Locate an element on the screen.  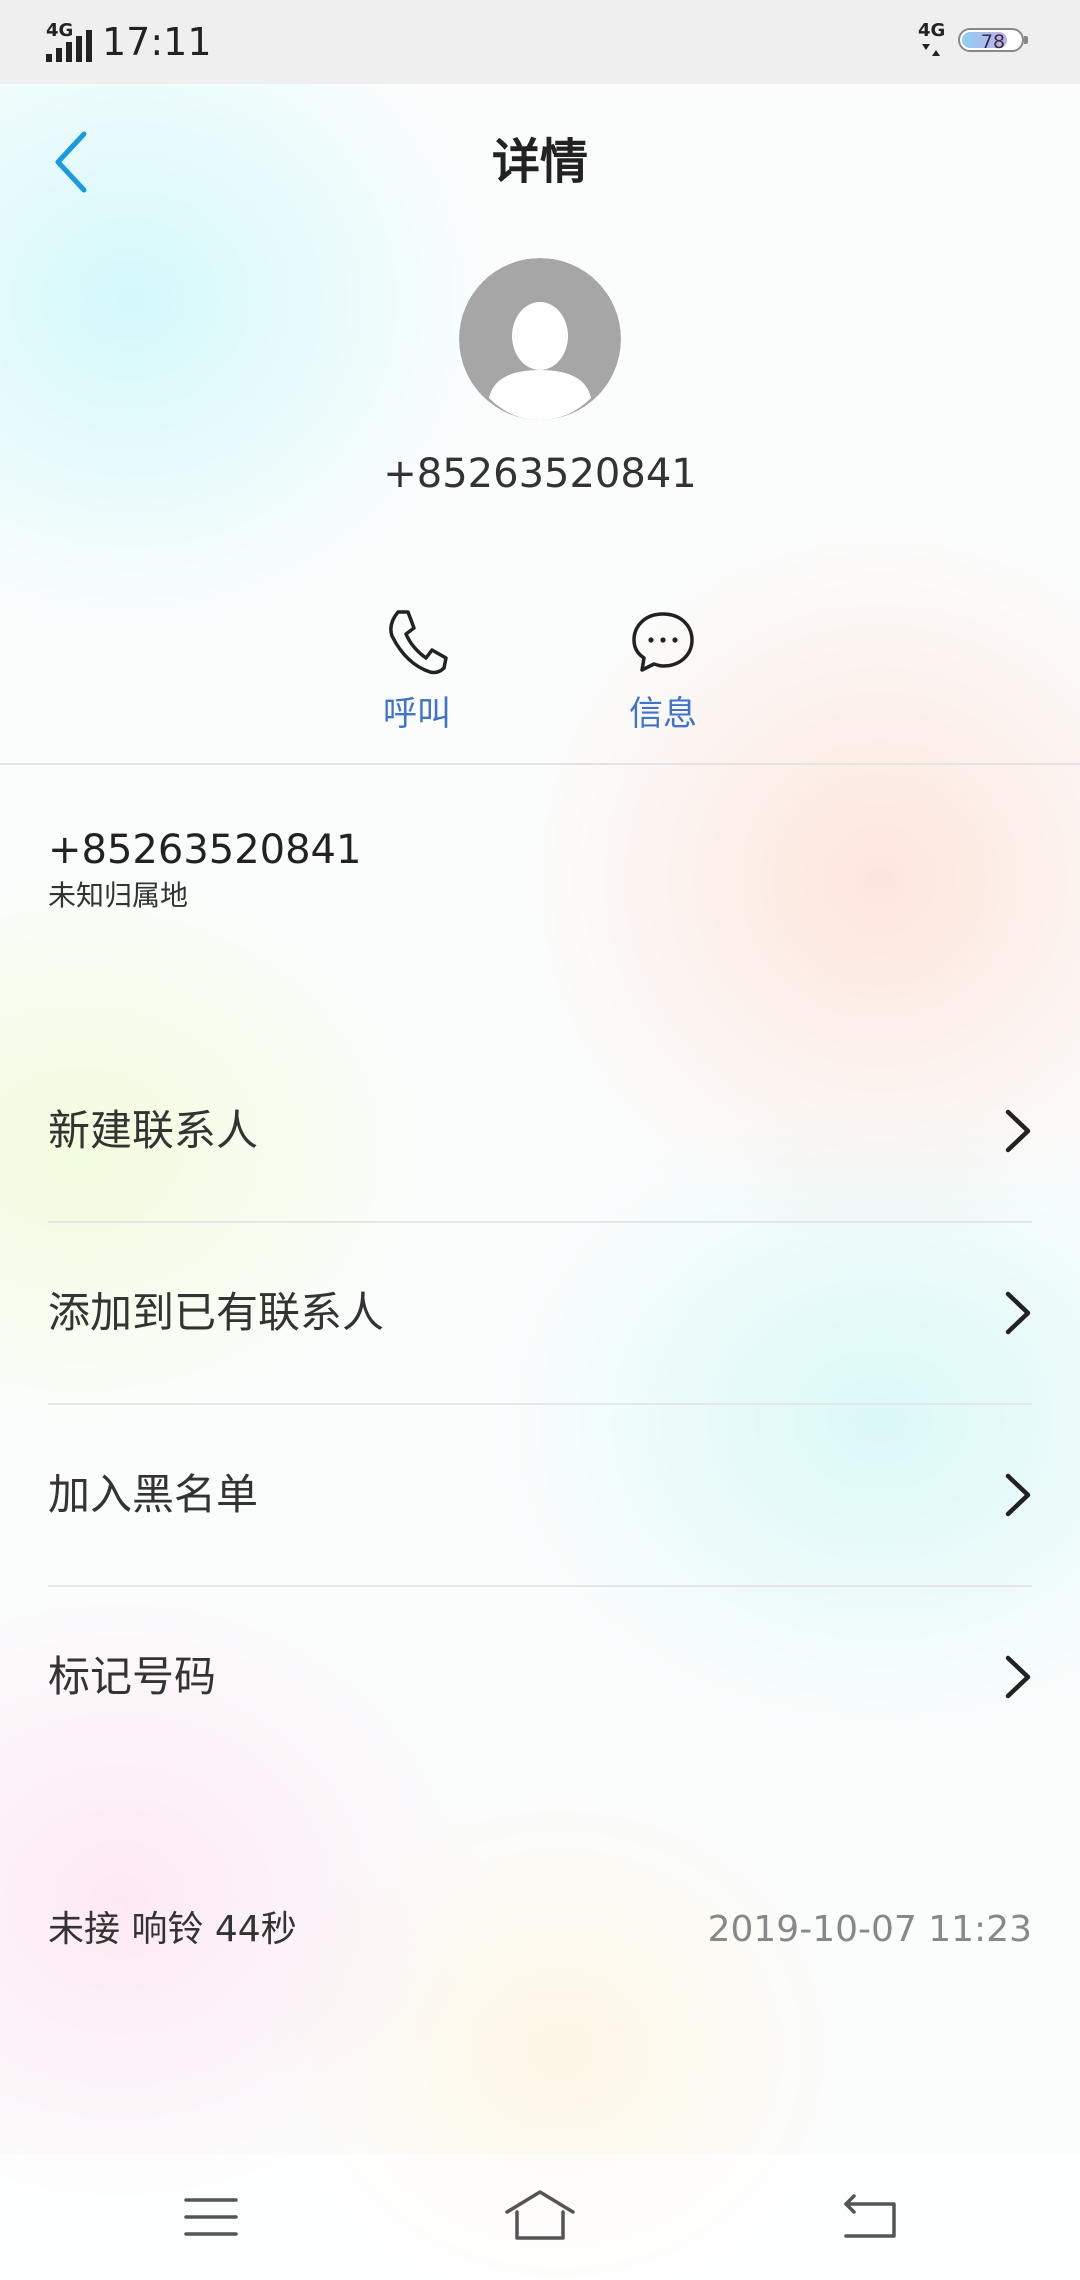
call-log-status: 未接 响铃 44秒 is located at coordinates (172, 1929).